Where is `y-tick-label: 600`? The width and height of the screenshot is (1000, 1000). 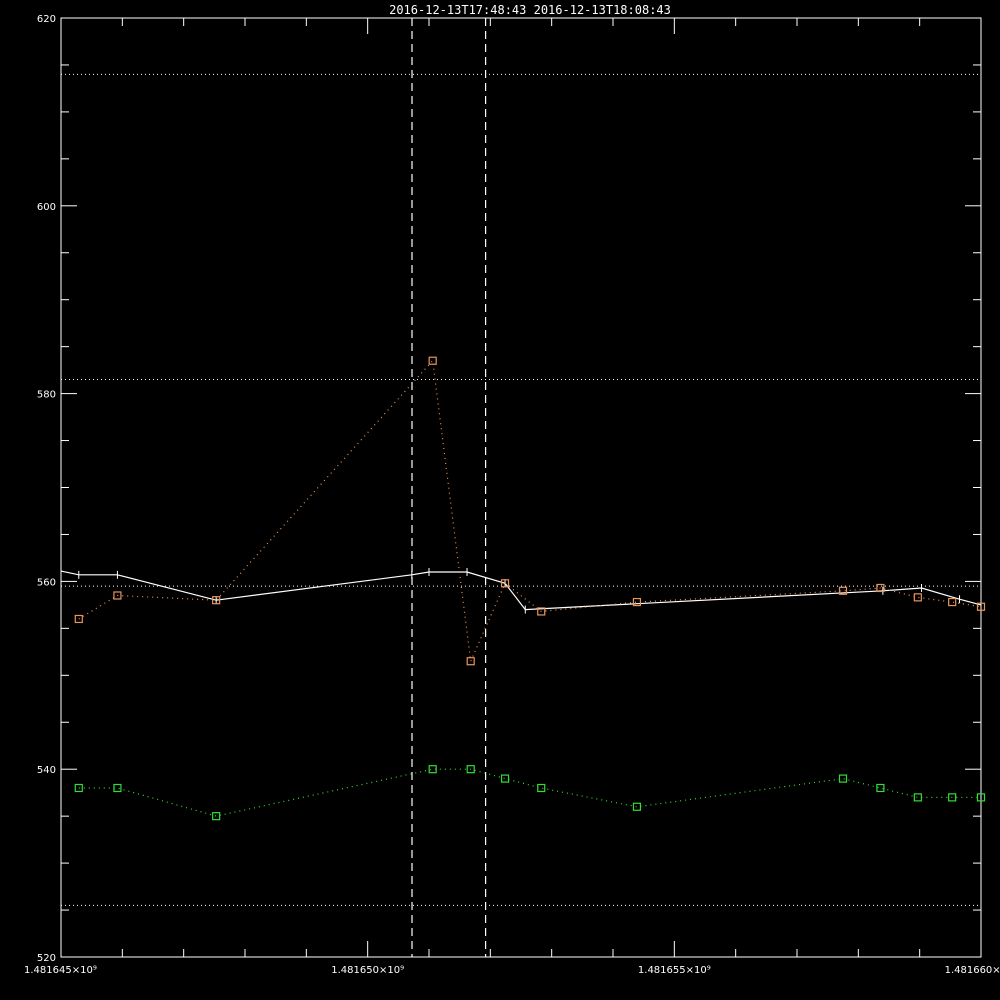 y-tick-label: 600 is located at coordinates (46, 207).